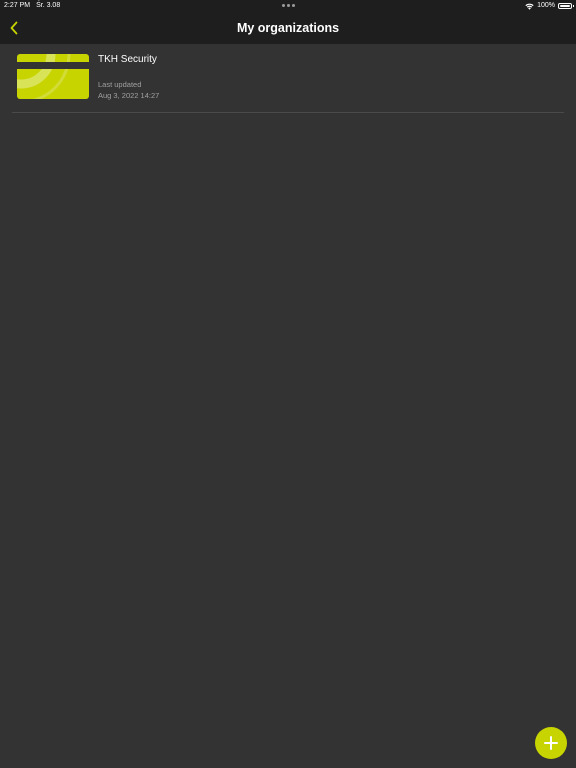 The height and width of the screenshot is (768, 576). What do you see at coordinates (129, 95) in the screenshot?
I see `last-updated-value: Aug 3, 2022 14:27` at bounding box center [129, 95].